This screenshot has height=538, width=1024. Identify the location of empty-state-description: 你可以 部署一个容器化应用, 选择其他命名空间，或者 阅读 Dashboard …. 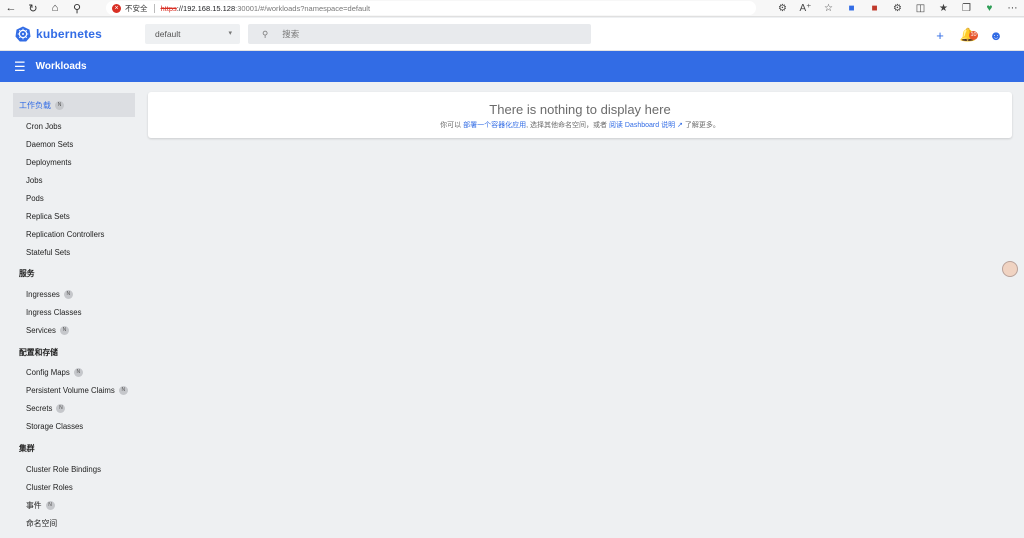
(580, 125).